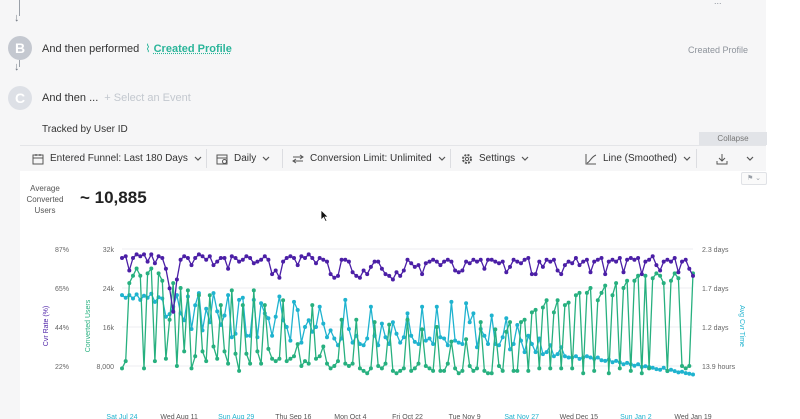 This screenshot has width=800, height=419. I want to click on middle-axis-tick-label: 8,000, so click(105, 367).